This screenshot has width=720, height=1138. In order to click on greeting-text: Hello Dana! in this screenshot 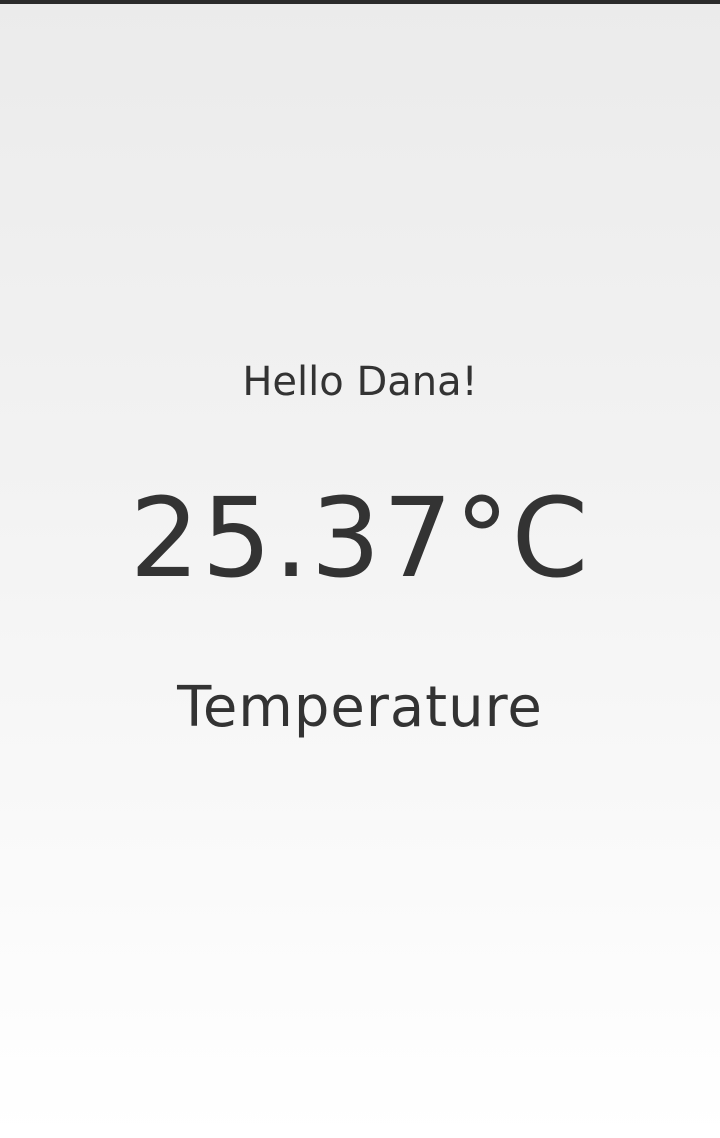, I will do `click(360, 382)`.